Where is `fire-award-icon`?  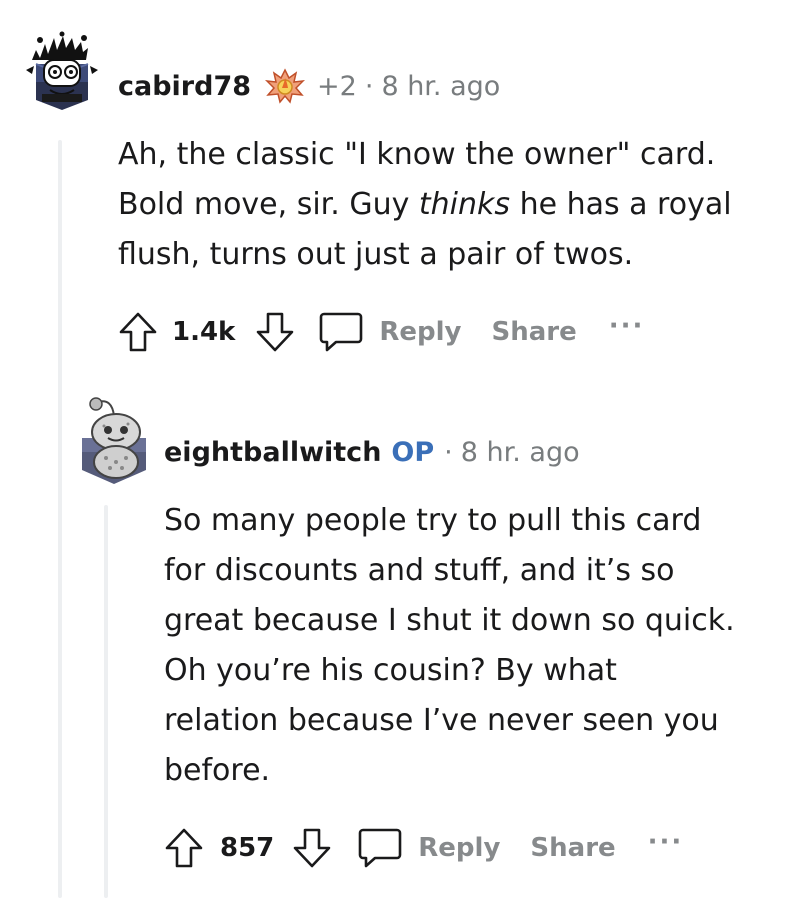
fire-award-icon is located at coordinates (285, 86).